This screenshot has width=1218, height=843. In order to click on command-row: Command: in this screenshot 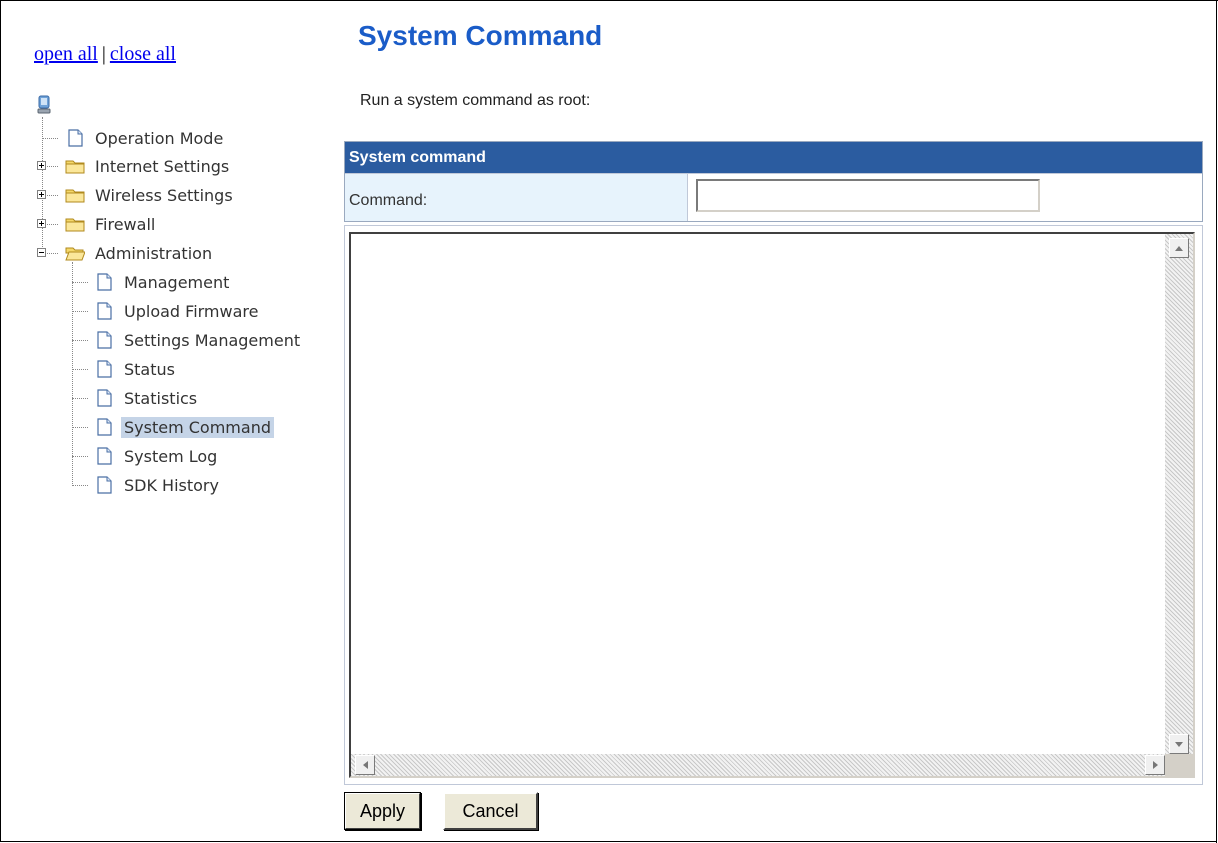, I will do `click(773, 197)`.